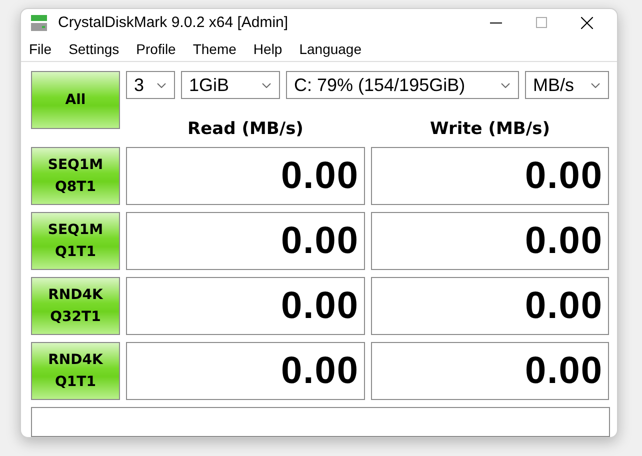 The height and width of the screenshot is (456, 642). Describe the element at coordinates (320, 422) in the screenshot. I see `comment-field` at that location.